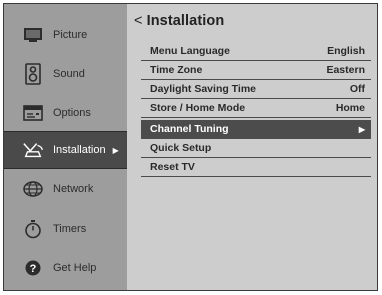 This screenshot has height=295, width=382. What do you see at coordinates (70, 229) in the screenshot?
I see `sidebar-item-label: Timers` at bounding box center [70, 229].